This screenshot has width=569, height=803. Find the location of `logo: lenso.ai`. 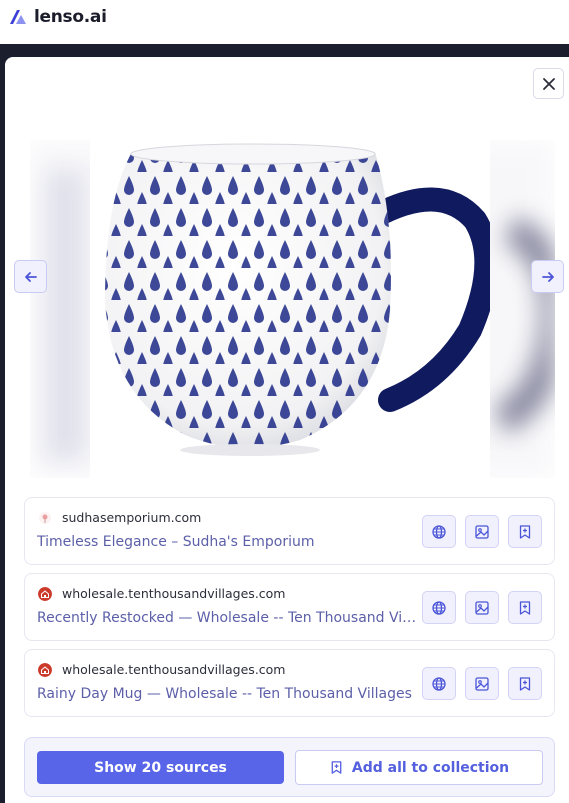

logo: lenso.ai is located at coordinates (57, 17).